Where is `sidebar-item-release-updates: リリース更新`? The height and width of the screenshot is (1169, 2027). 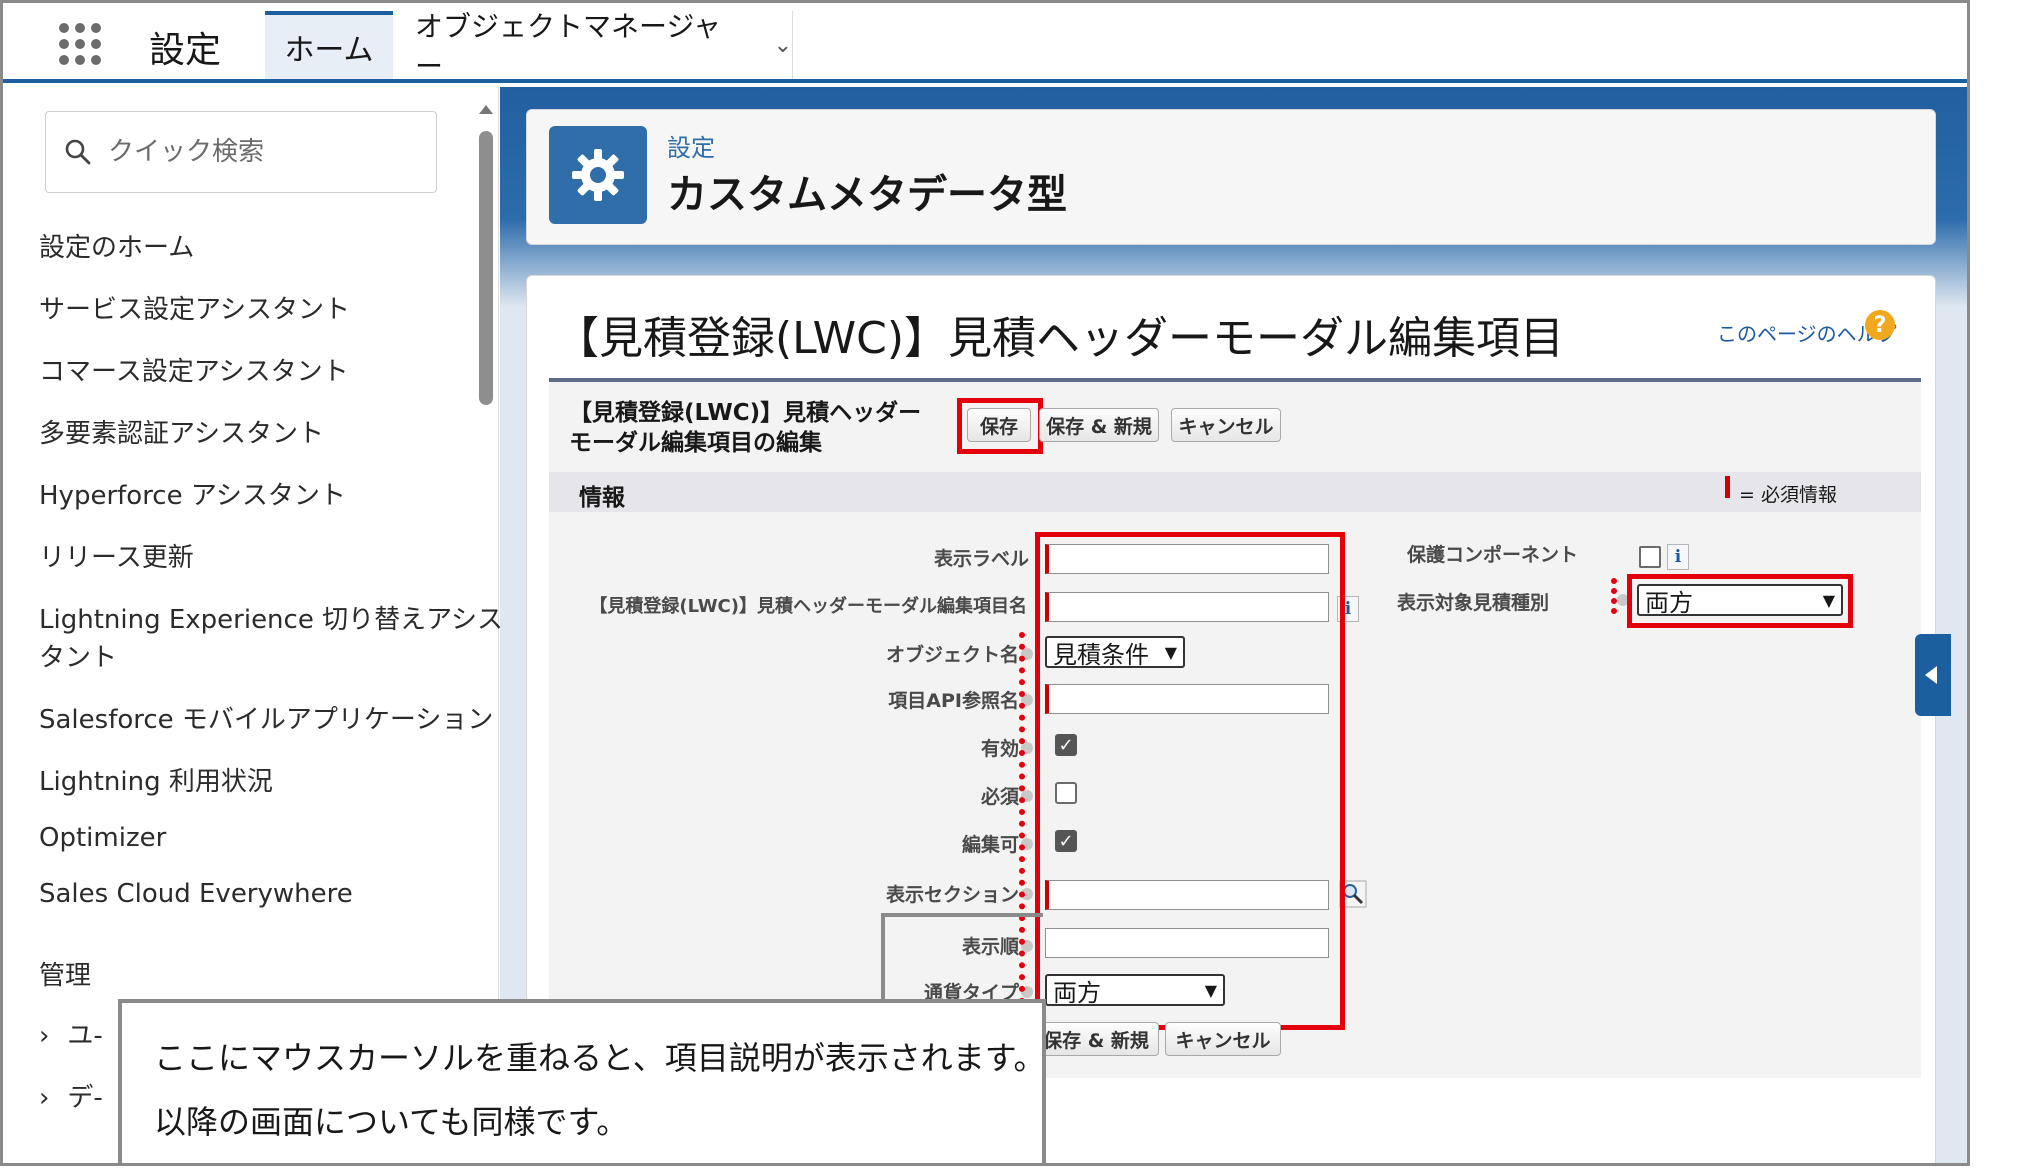 sidebar-item-release-updates: リリース更新 is located at coordinates (116, 555).